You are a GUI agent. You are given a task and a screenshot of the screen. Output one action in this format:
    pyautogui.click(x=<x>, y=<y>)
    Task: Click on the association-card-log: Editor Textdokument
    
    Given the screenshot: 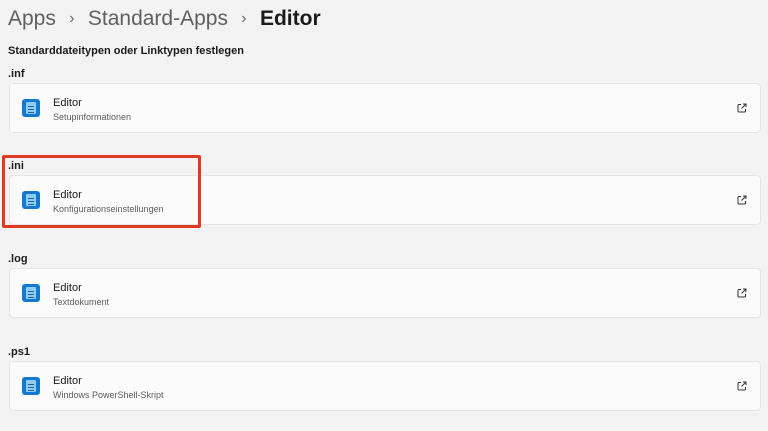 What is the action you would take?
    pyautogui.click(x=385, y=293)
    